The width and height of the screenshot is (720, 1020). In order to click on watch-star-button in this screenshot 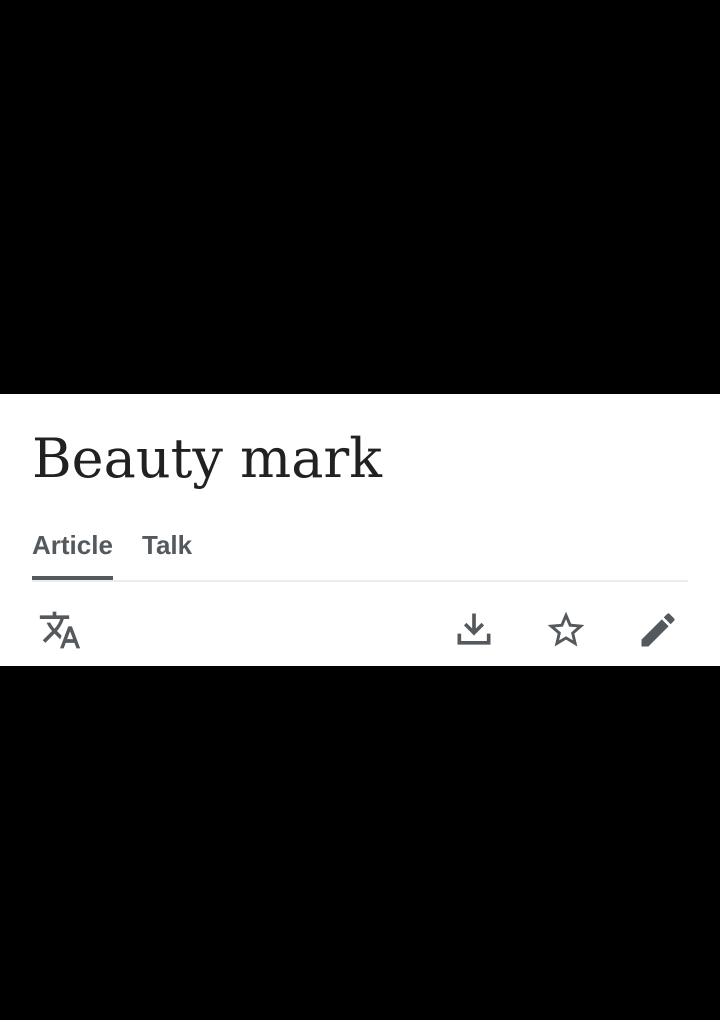, I will do `click(566, 630)`.